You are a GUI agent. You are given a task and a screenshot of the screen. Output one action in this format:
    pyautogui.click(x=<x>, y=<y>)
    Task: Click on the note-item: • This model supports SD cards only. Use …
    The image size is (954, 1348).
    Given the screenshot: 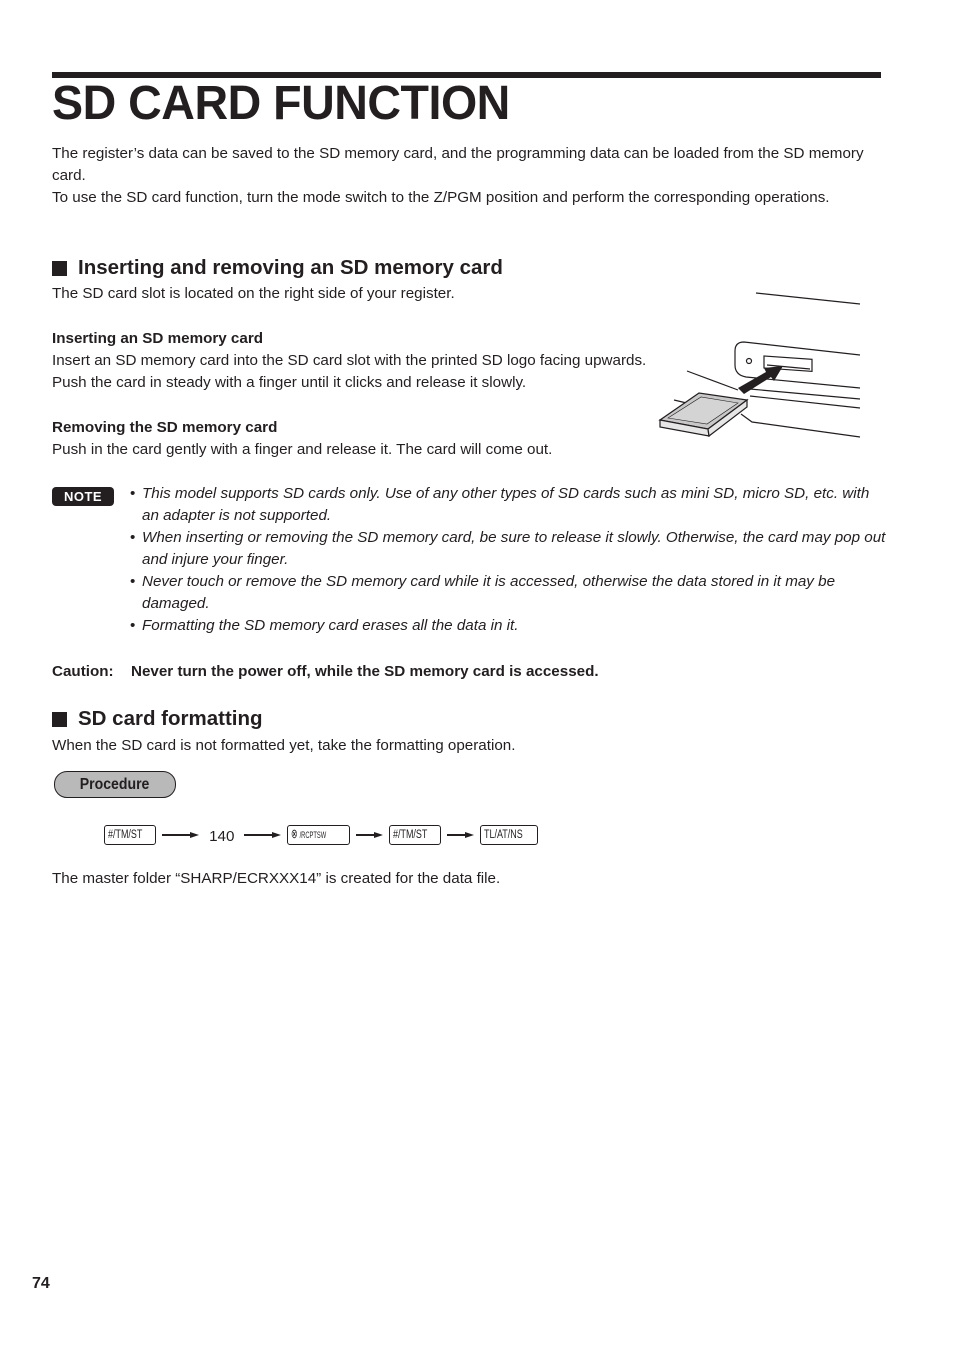 What is the action you would take?
    pyautogui.click(x=500, y=504)
    